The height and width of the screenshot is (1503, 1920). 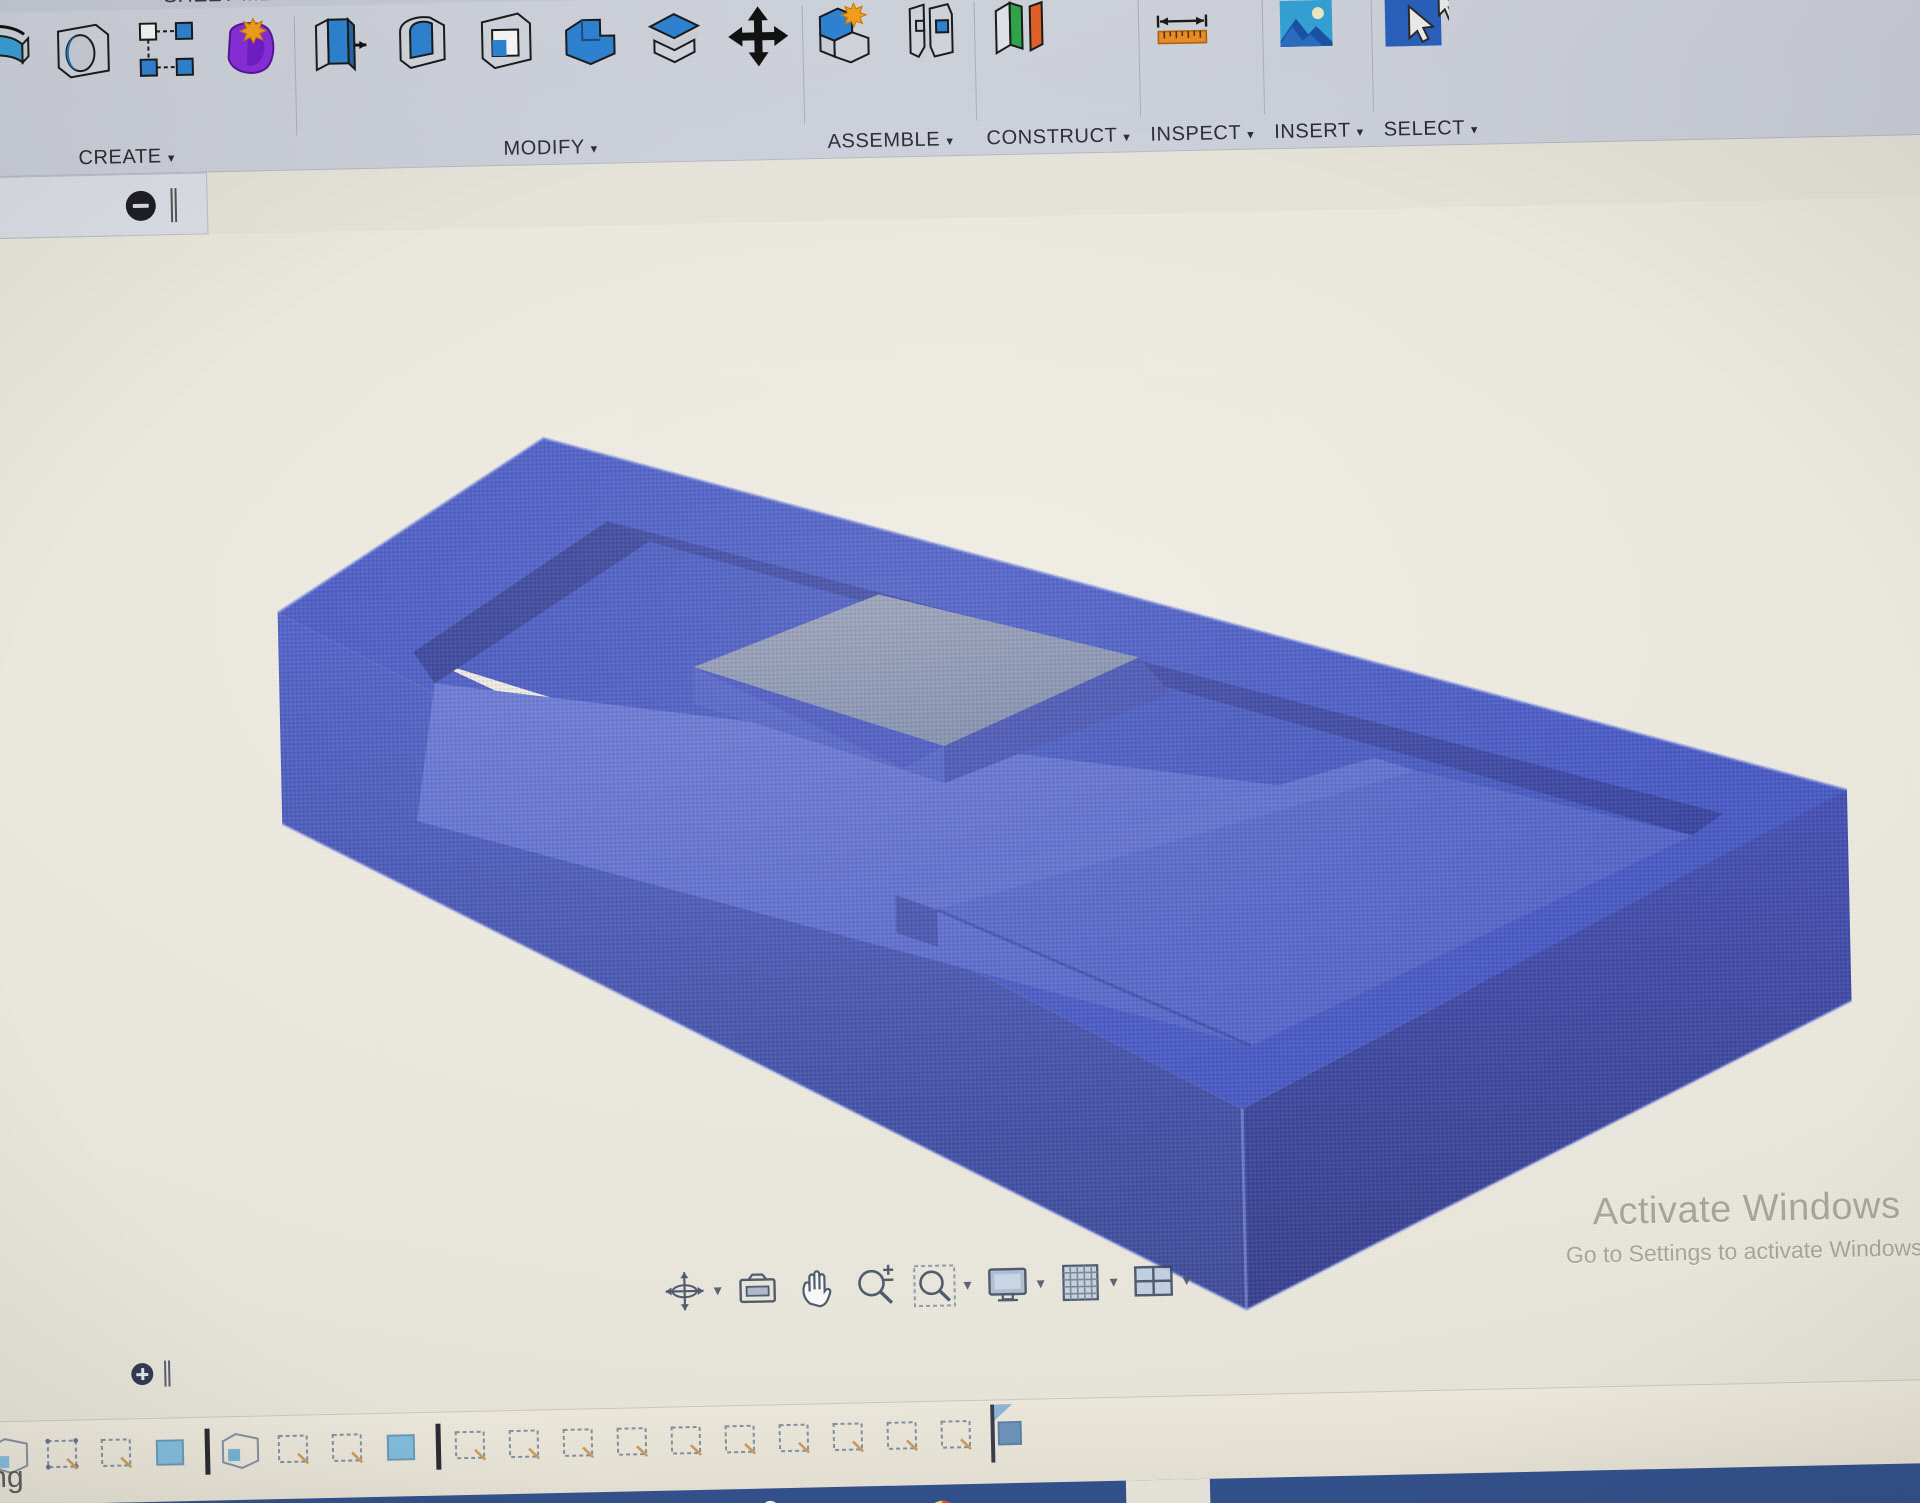 What do you see at coordinates (250, 47) in the screenshot?
I see `form-create-icon` at bounding box center [250, 47].